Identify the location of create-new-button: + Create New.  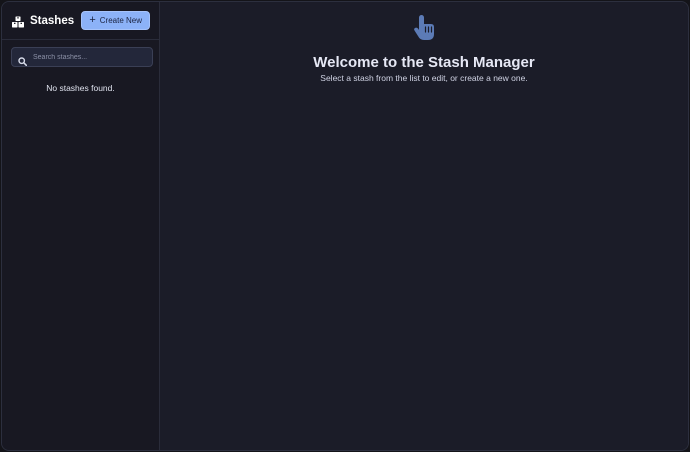
(115, 20).